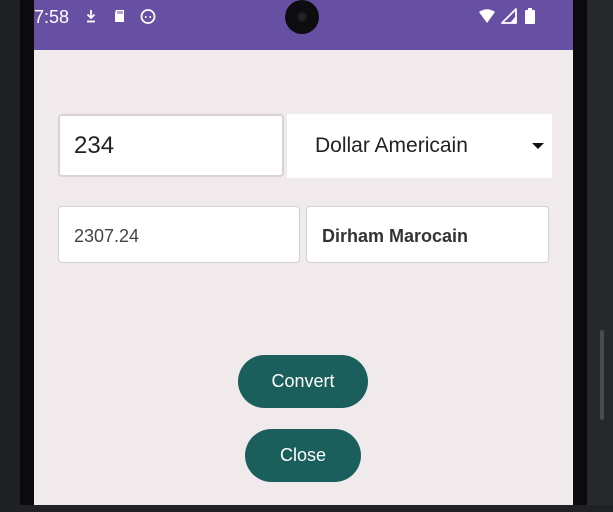 Image resolution: width=613 pixels, height=512 pixels. I want to click on amount-input, so click(171, 145).